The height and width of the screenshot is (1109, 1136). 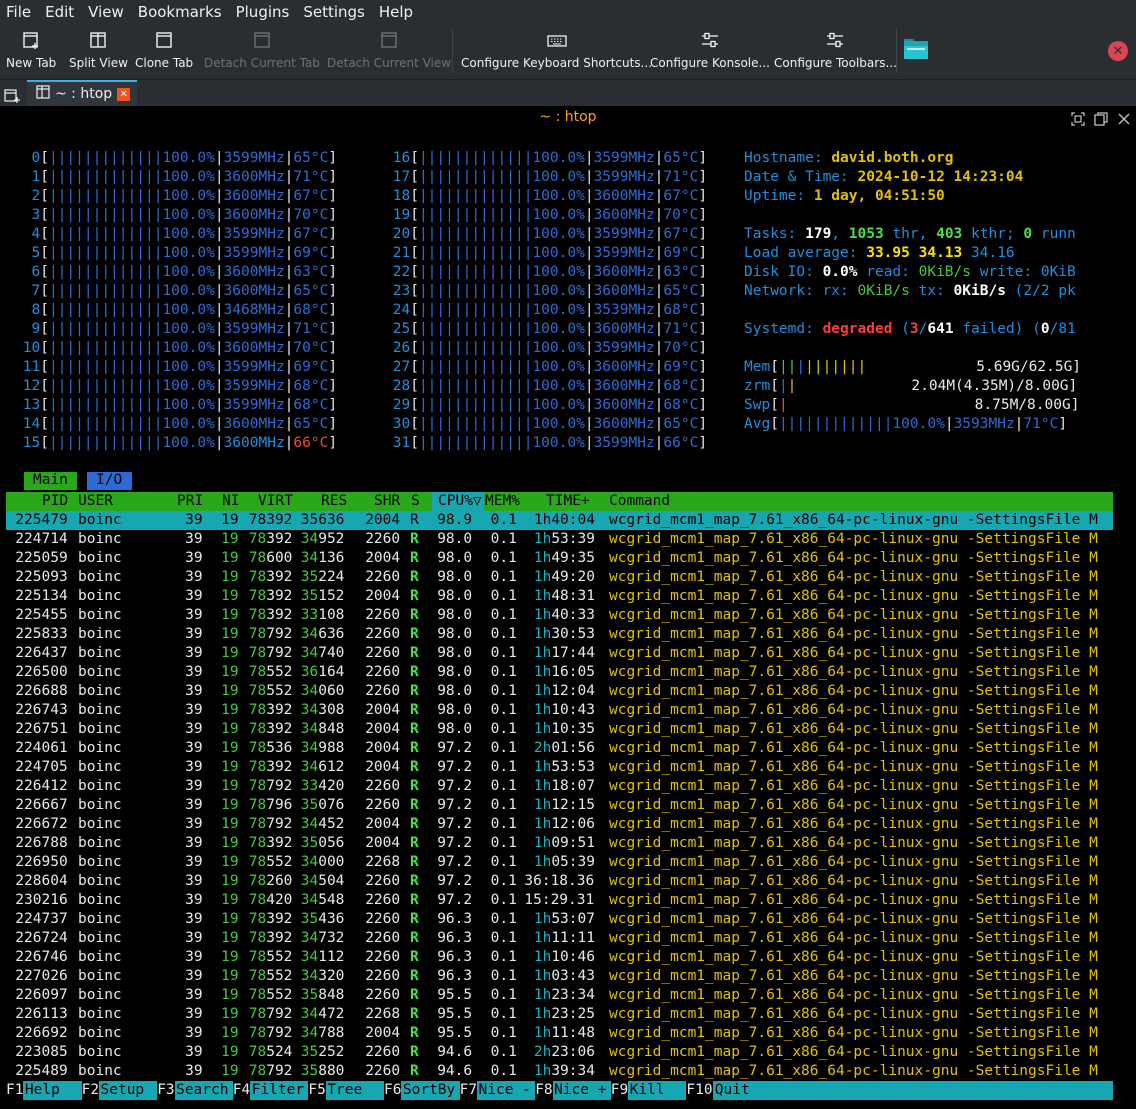 What do you see at coordinates (90, 1090) in the screenshot?
I see `function-key: F2` at bounding box center [90, 1090].